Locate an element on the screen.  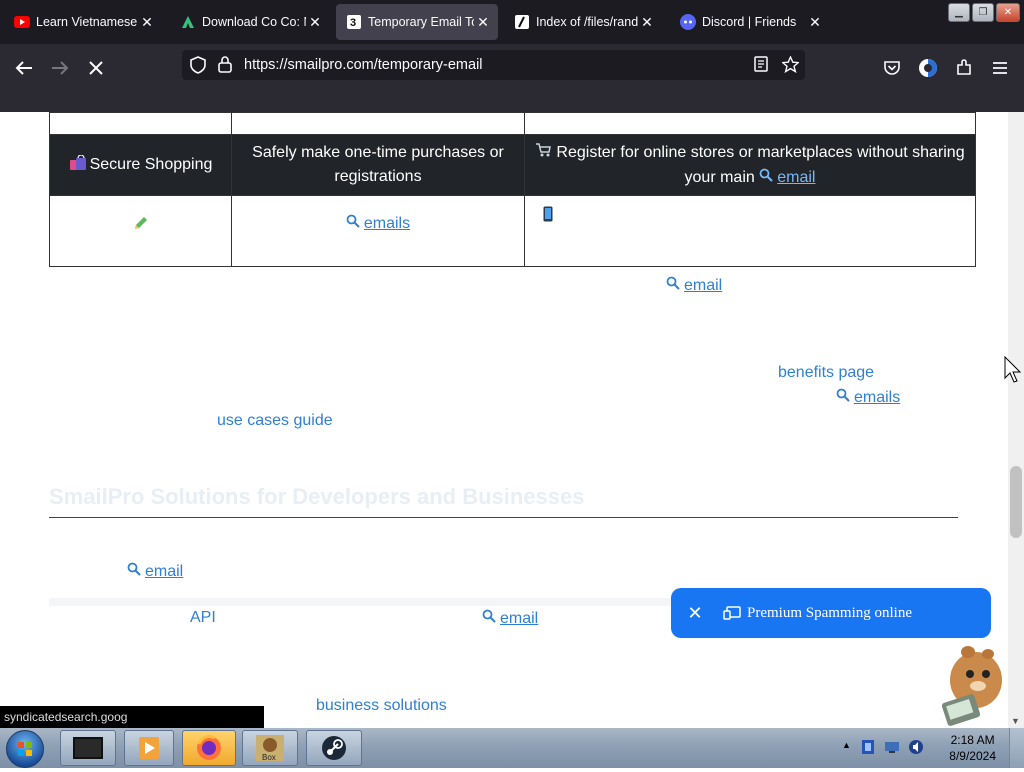
svg-text: 3 is located at coordinates (353, 23).